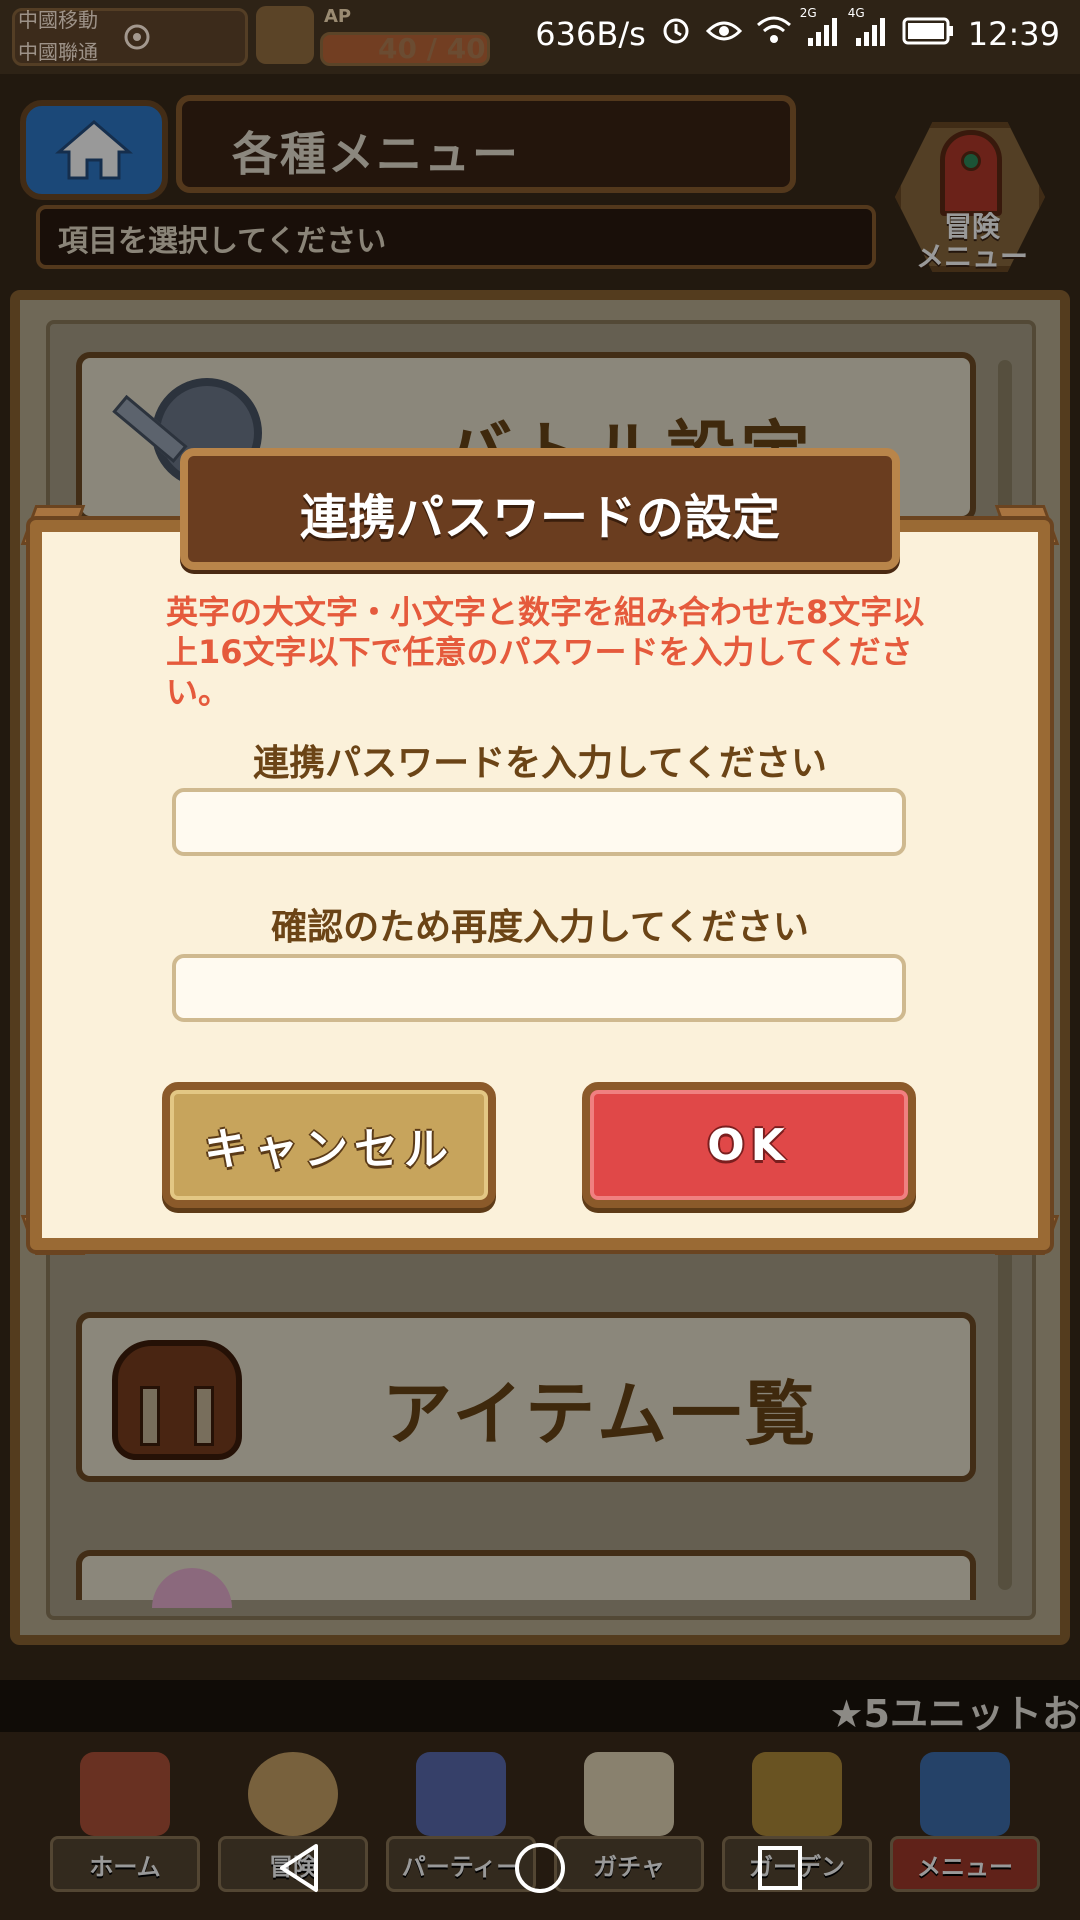  I want to click on alarm-icon, so click(676, 34).